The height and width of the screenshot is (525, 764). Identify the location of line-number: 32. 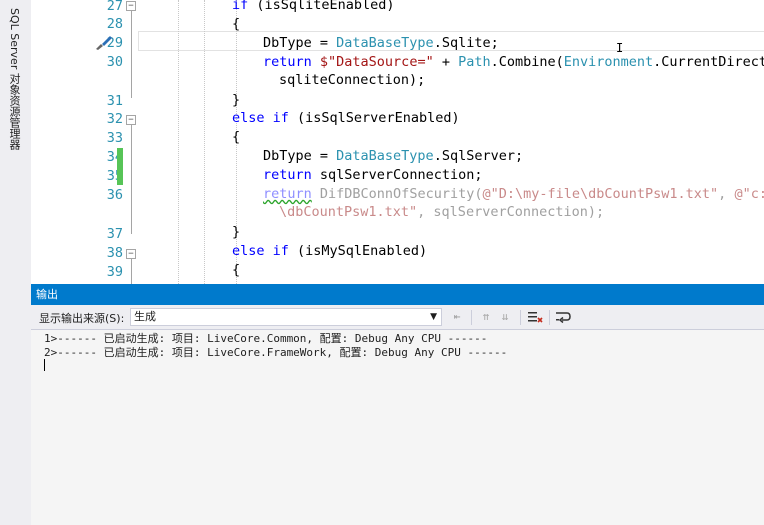
(114, 119).